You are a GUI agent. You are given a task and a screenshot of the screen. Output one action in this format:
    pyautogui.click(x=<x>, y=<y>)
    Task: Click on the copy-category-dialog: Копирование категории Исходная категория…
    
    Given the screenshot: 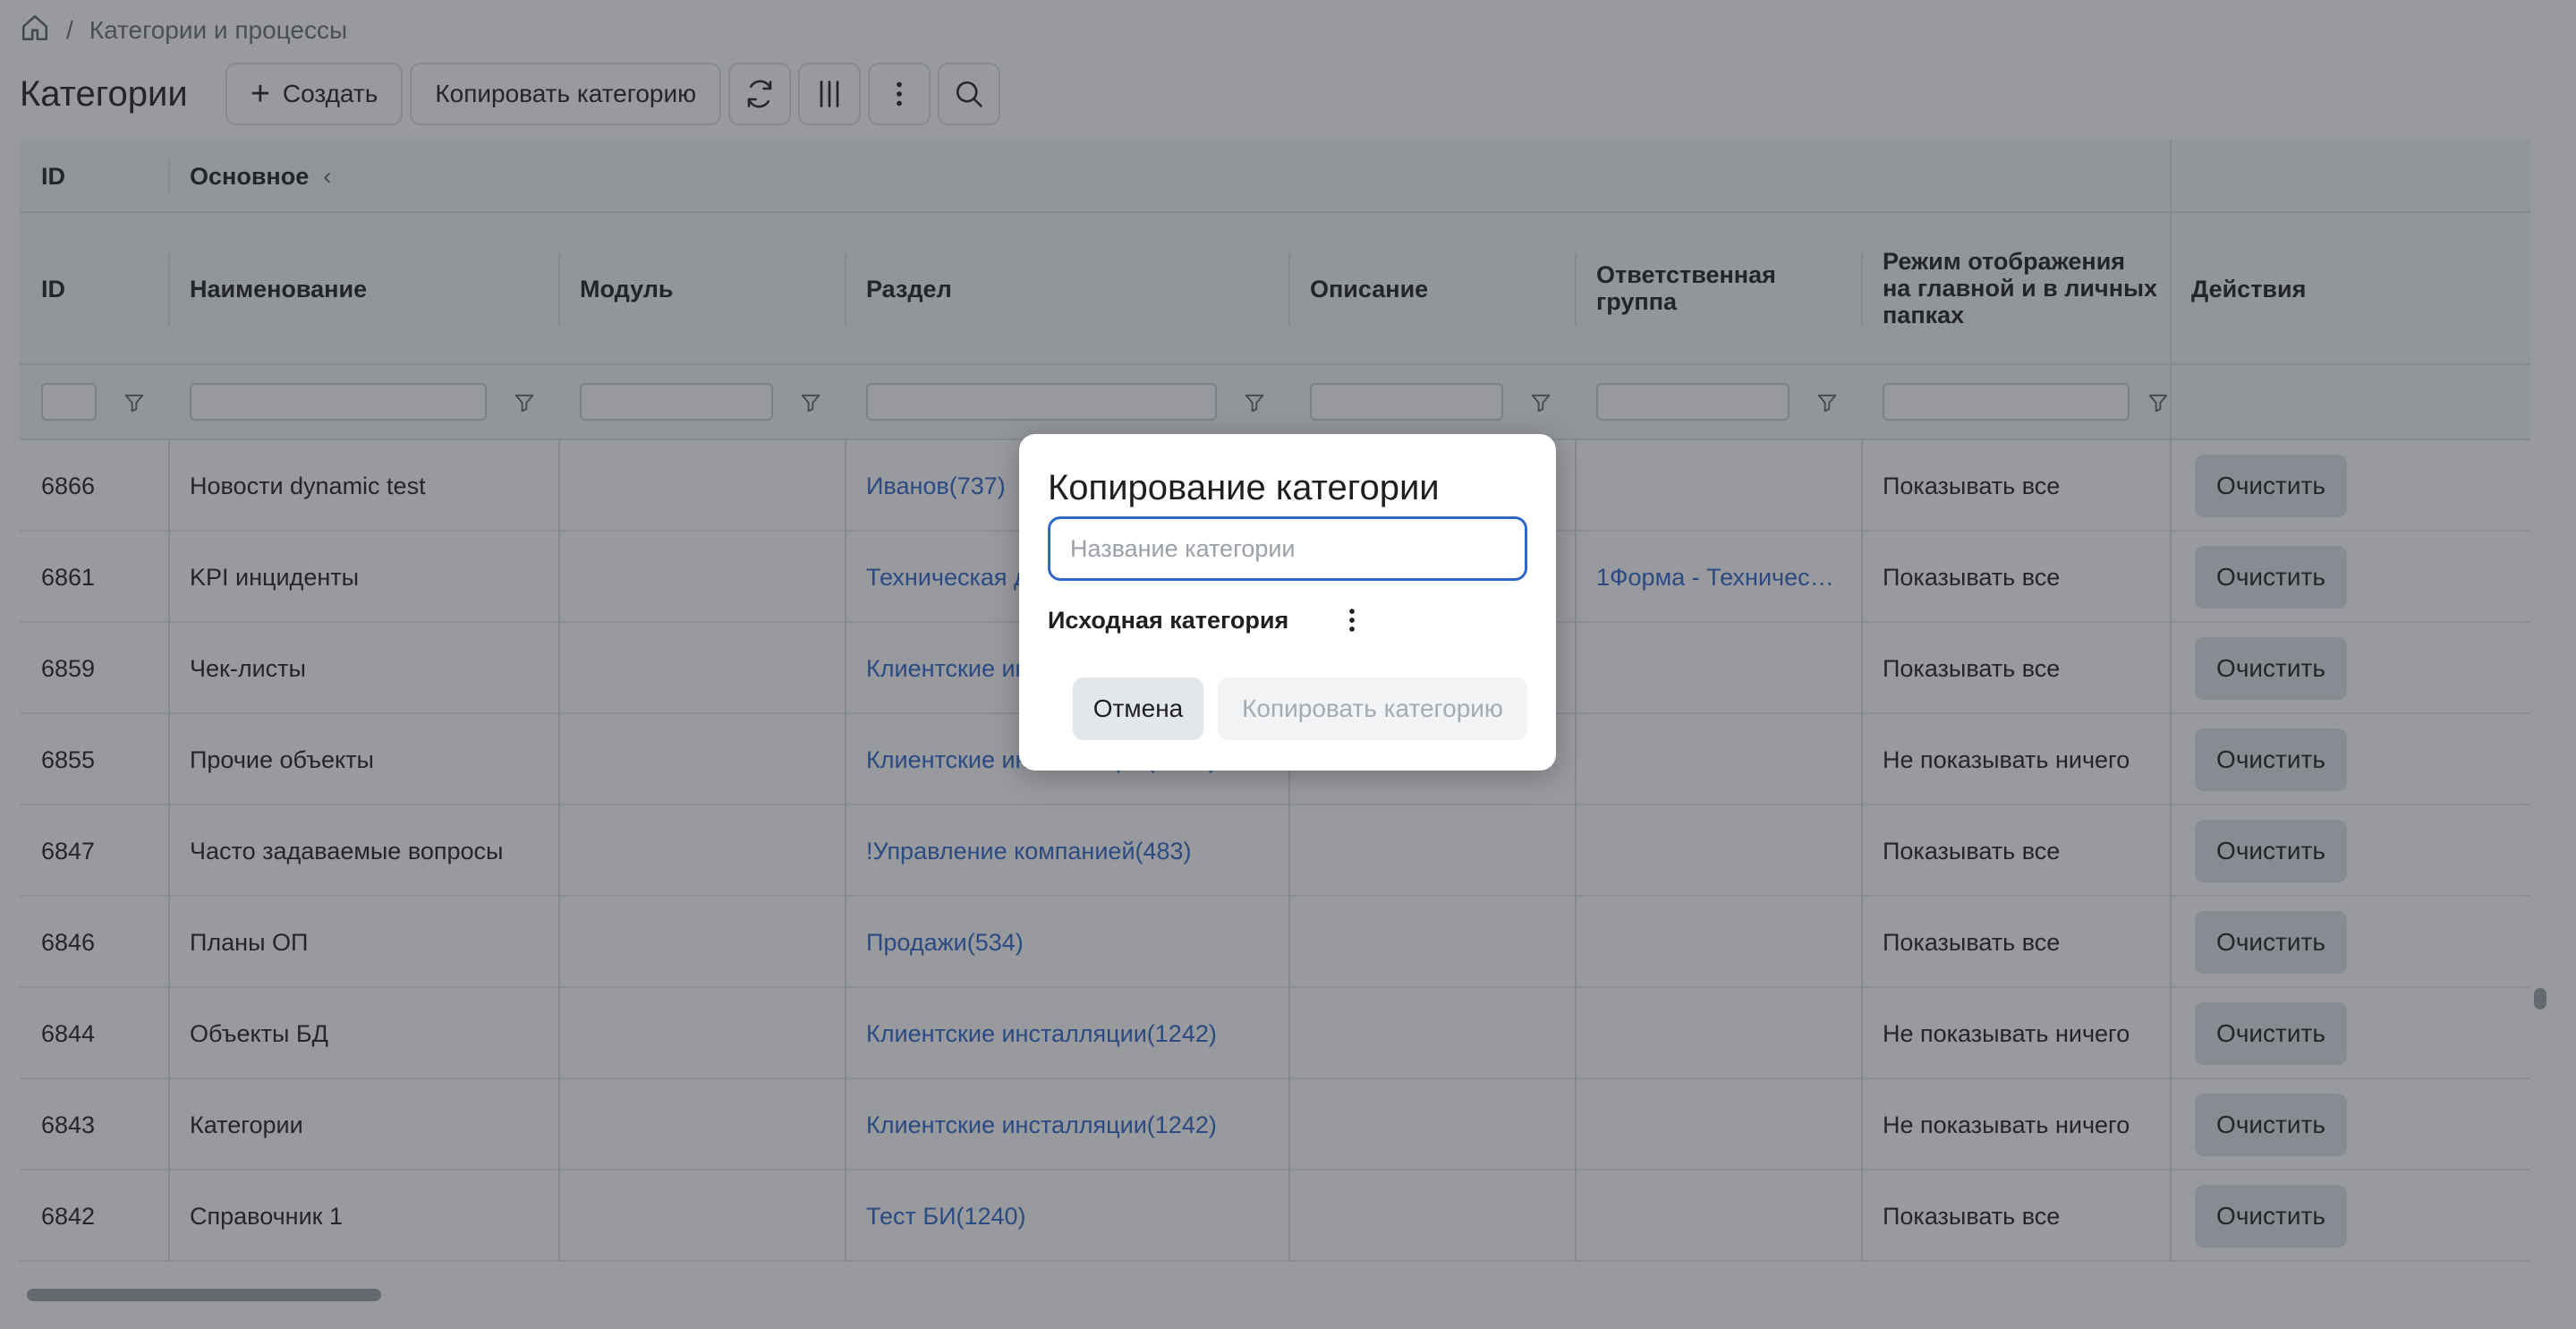 What is the action you would take?
    pyautogui.click(x=1287, y=602)
    